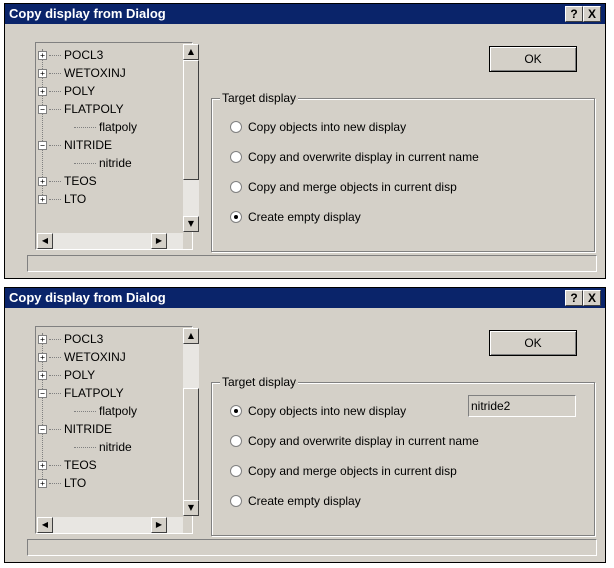 The height and width of the screenshot is (568, 614). What do you see at coordinates (94, 393) in the screenshot?
I see `tree-item-label: FLATPOLY` at bounding box center [94, 393].